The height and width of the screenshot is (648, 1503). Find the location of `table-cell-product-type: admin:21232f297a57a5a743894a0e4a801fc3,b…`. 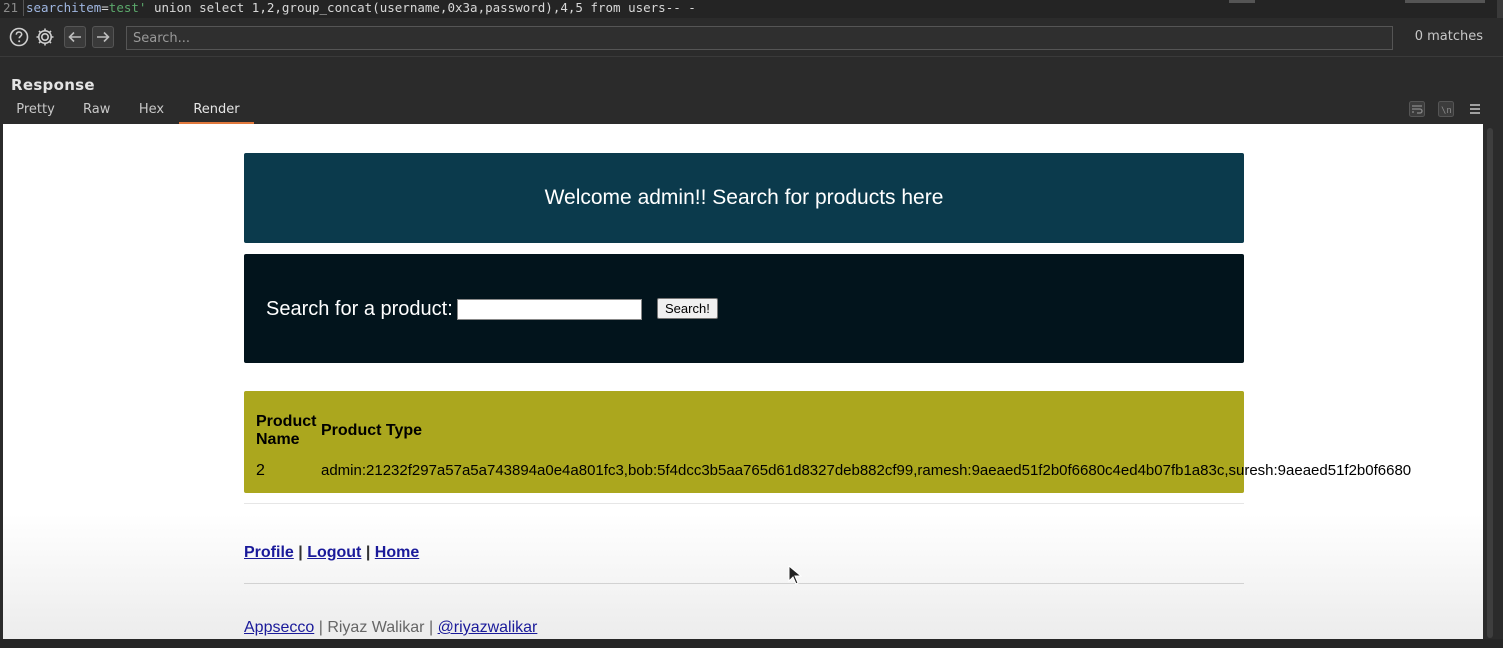

table-cell-product-type: admin:21232f297a57a5a743894a0e4a801fc3,b… is located at coordinates (866, 470).